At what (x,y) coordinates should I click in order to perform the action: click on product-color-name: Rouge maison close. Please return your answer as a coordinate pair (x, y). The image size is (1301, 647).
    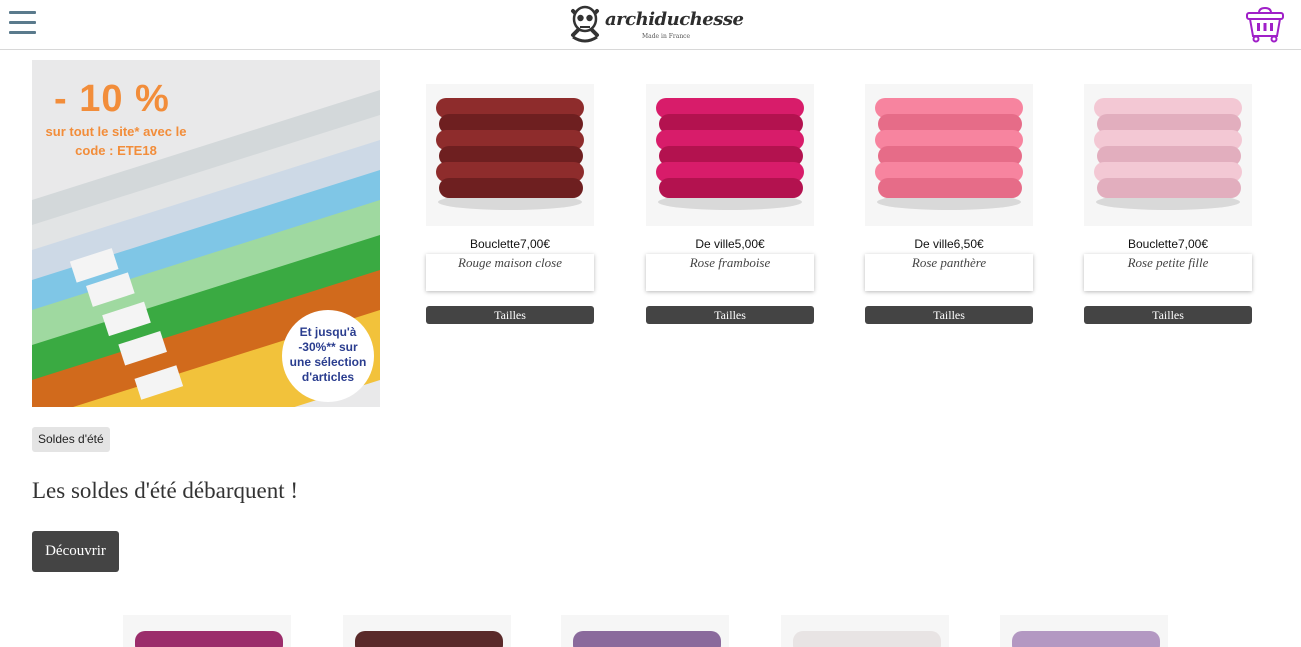
    Looking at the image, I should click on (510, 262).